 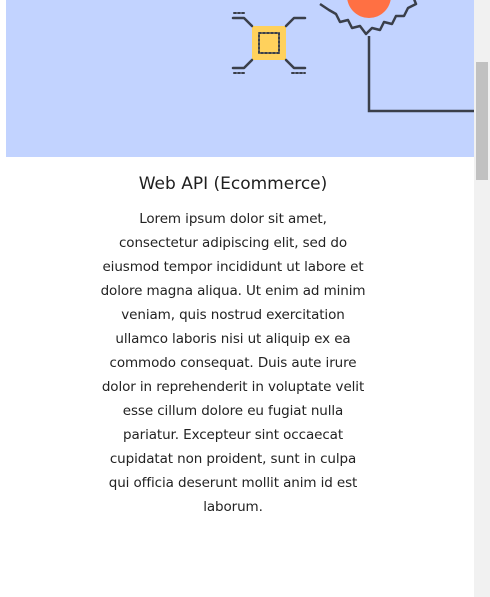 I want to click on gear-icon, so click(x=396, y=56).